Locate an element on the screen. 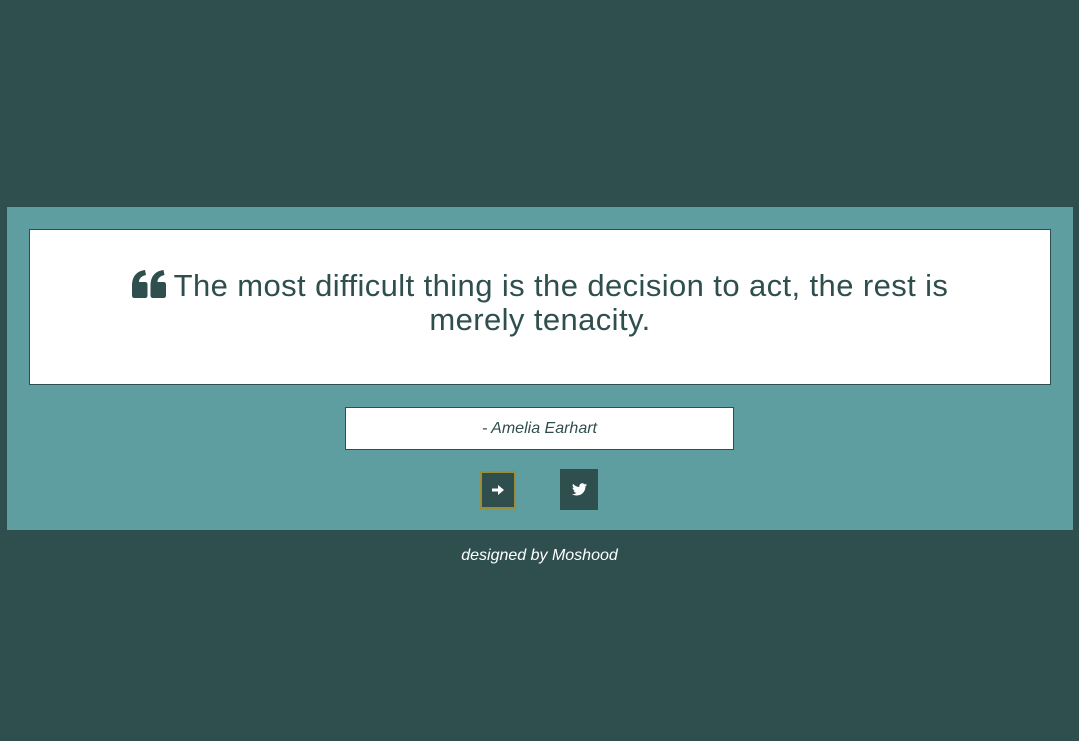 This screenshot has height=741, width=1079. author-box: - Amelia Earhart is located at coordinates (539, 428).